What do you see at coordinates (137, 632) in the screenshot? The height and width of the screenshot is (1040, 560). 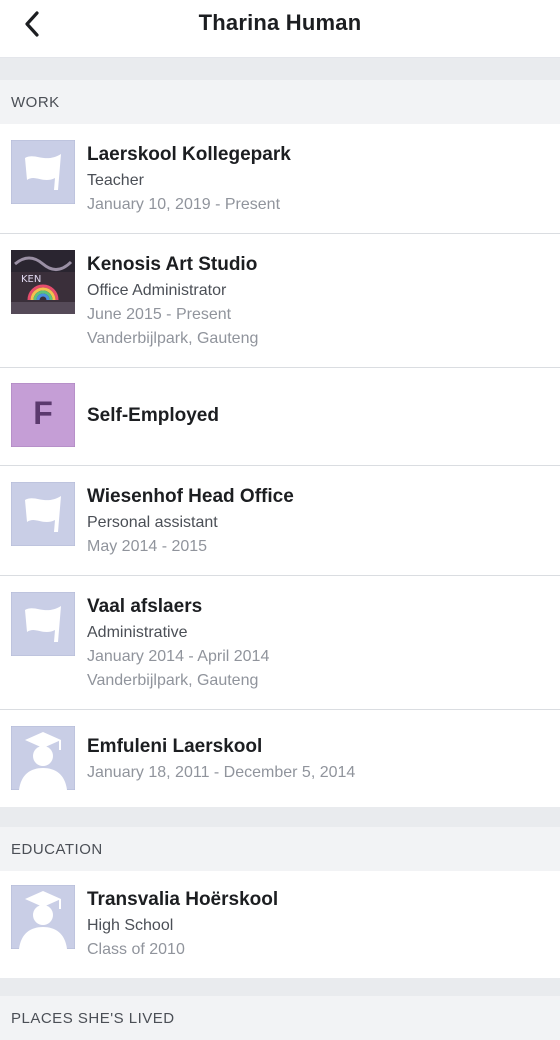 I see `job-title: Administrative` at bounding box center [137, 632].